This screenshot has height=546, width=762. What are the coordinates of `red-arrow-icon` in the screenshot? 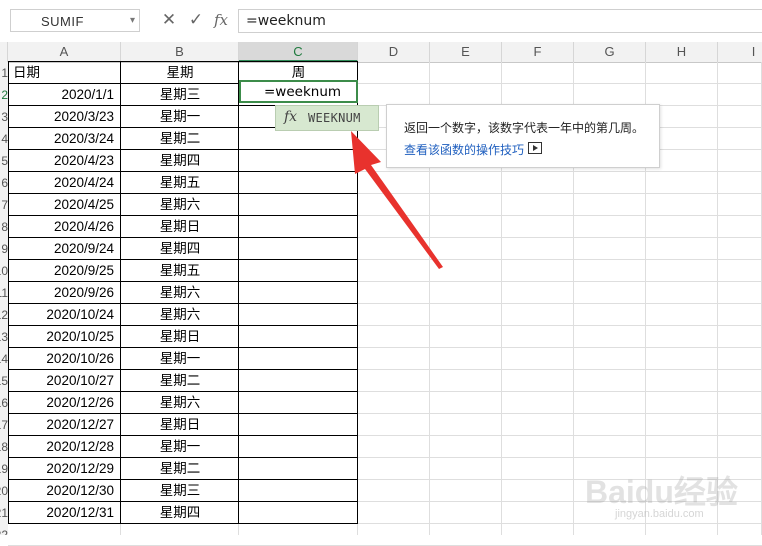 It's located at (397, 200).